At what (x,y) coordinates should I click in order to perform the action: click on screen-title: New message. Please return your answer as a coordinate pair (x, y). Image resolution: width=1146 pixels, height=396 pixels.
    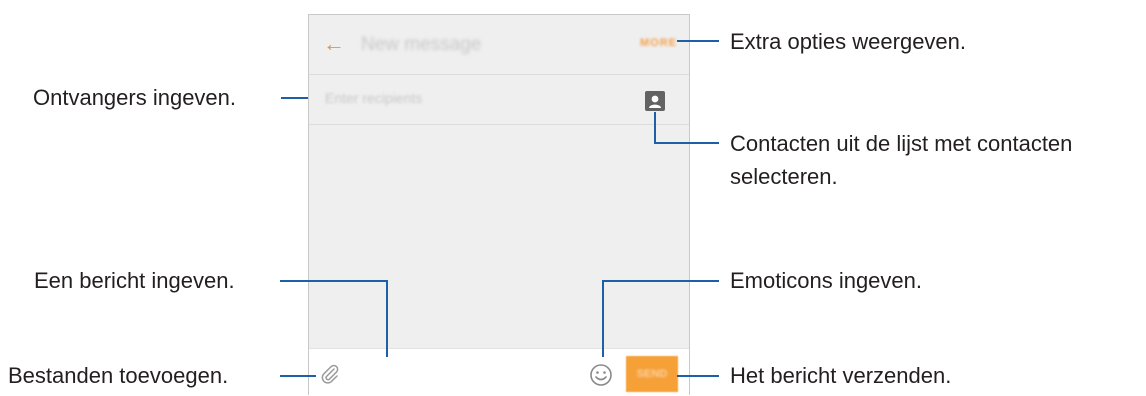
    Looking at the image, I should click on (421, 44).